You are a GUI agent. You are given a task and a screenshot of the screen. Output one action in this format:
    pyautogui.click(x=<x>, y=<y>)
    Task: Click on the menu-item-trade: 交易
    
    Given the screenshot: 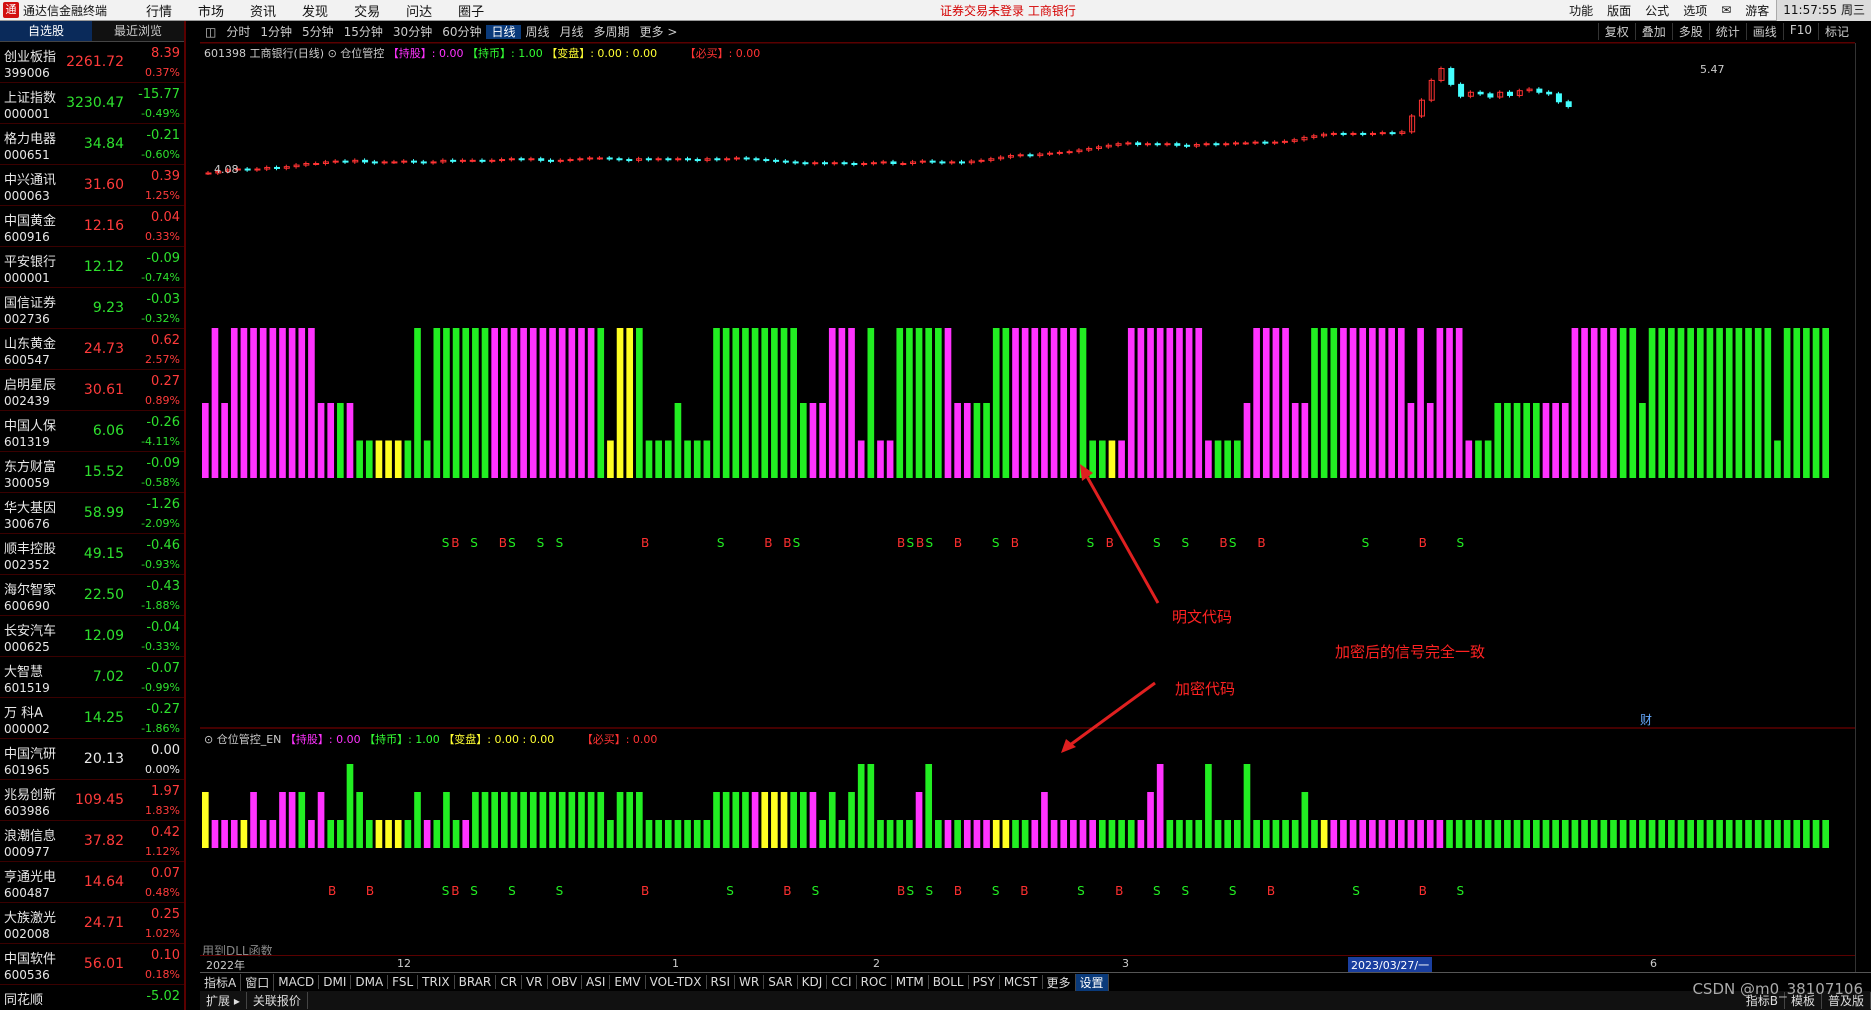 What is the action you would take?
    pyautogui.click(x=367, y=10)
    